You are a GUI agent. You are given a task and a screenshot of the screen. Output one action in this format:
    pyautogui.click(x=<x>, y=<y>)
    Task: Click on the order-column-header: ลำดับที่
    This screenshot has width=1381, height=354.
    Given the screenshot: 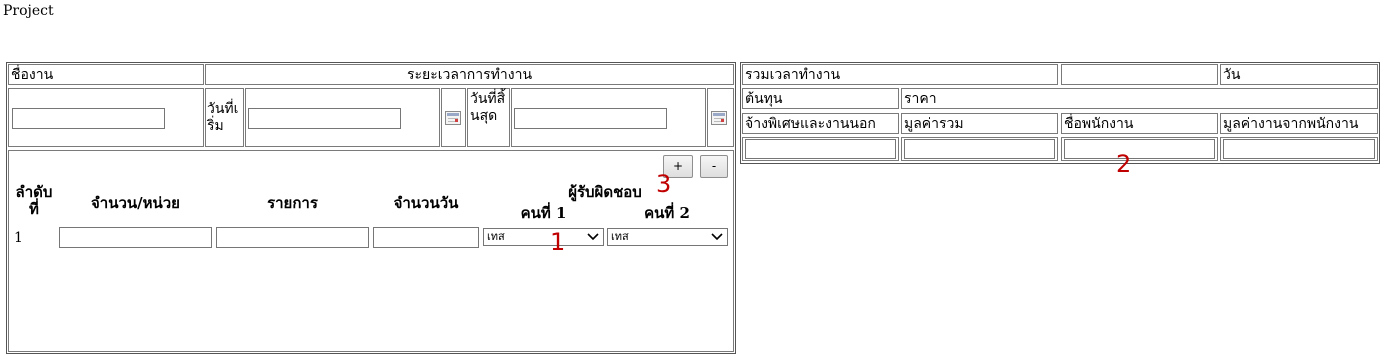 What is the action you would take?
    pyautogui.click(x=34, y=200)
    